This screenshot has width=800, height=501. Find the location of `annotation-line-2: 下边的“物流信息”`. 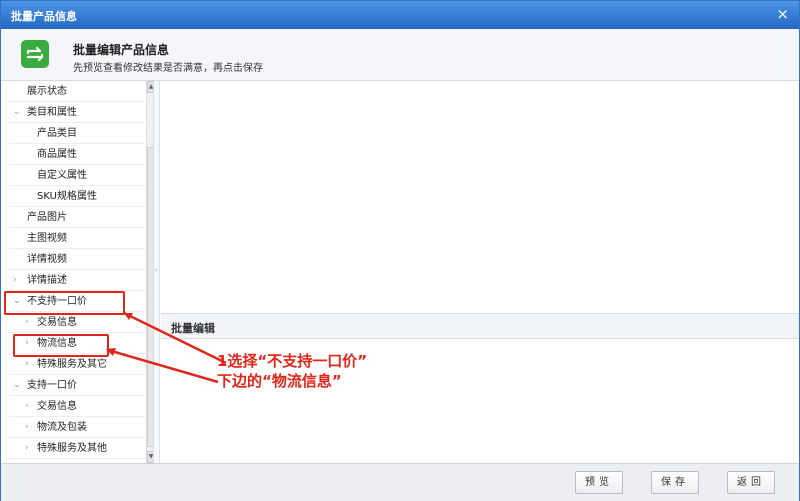

annotation-line-2: 下边的“物流信息” is located at coordinates (279, 381).